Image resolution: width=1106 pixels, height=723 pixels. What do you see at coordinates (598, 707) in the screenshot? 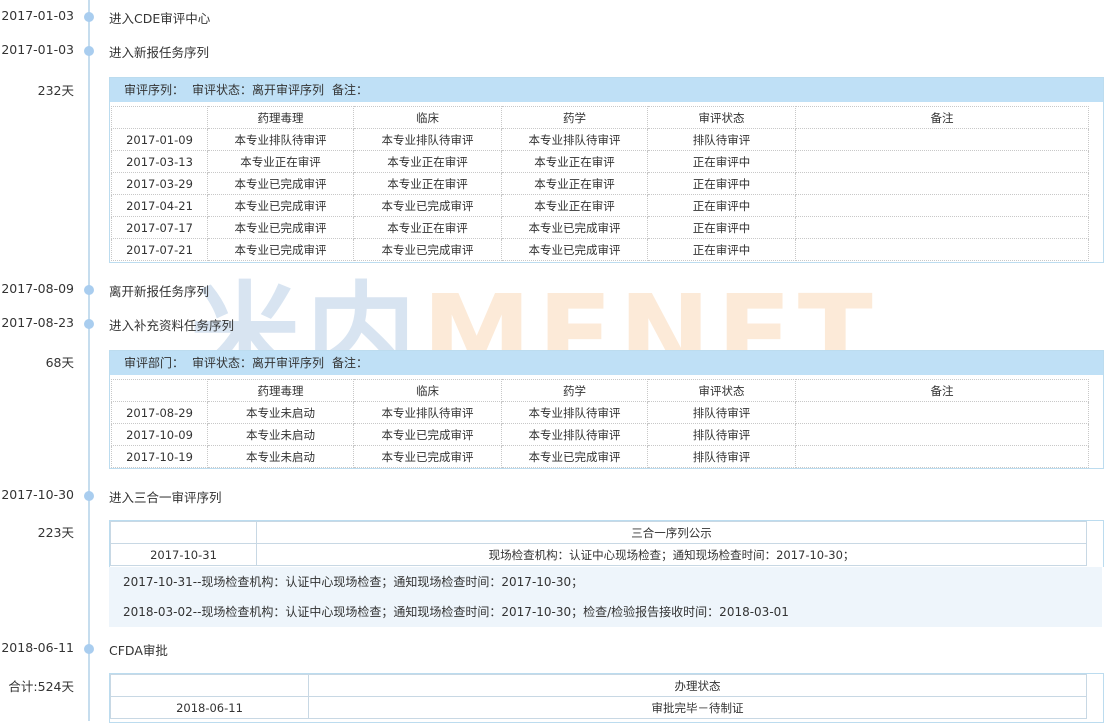
I see `table-row: 2018-06-11 审批完毕－待制证` at bounding box center [598, 707].